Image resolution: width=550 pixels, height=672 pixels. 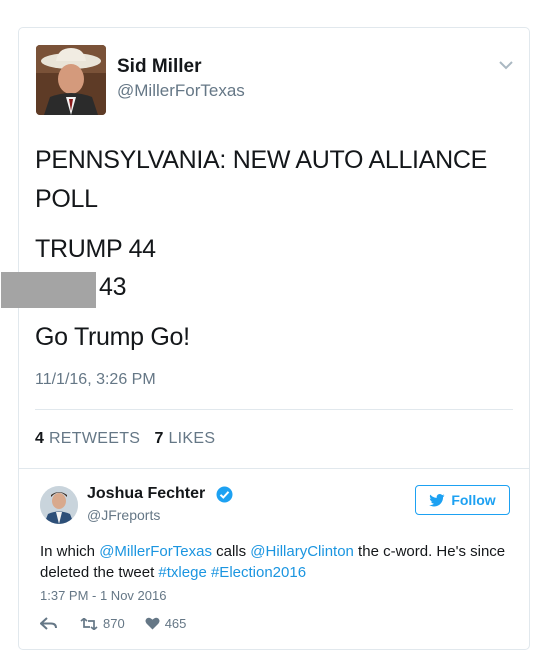 What do you see at coordinates (159, 438) in the screenshot?
I see `likes-count: 7` at bounding box center [159, 438].